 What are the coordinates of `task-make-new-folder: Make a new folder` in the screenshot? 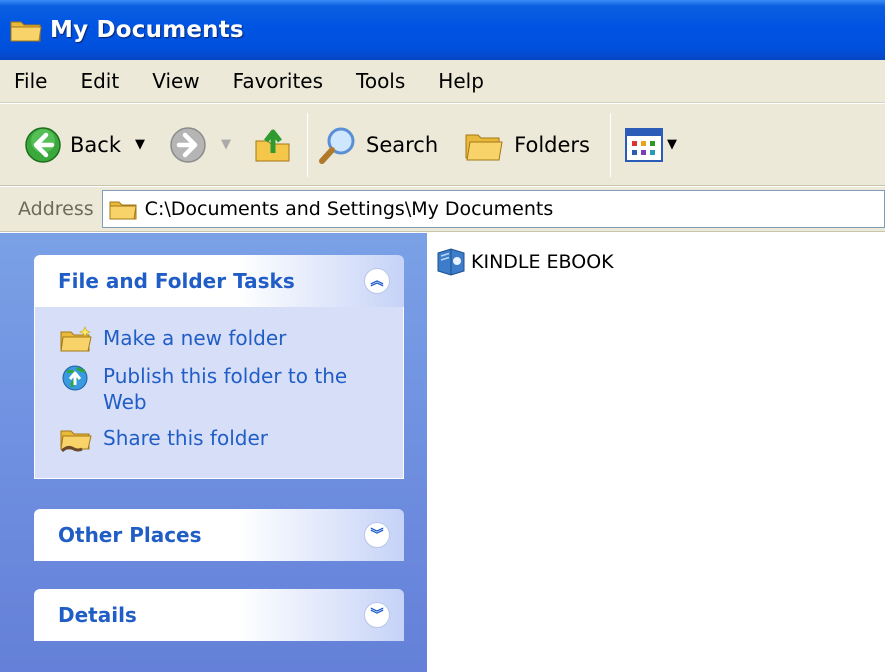 It's located at (226, 339).